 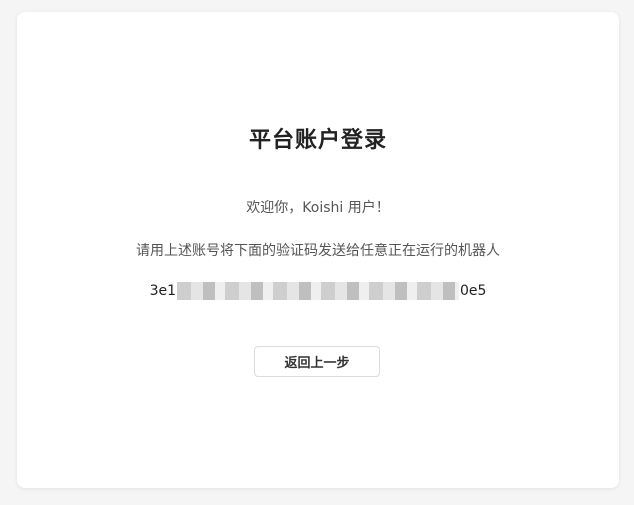 I want to click on instruction-text: 请用上述账号将下面的验证码发送给任意正在运行的机器人, so click(x=318, y=251).